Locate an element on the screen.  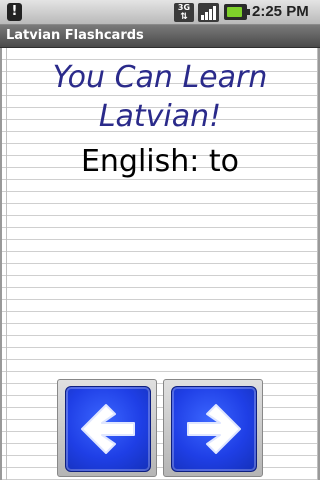
status-bar: ! 3G ⇅ 2:25 PM is located at coordinates (160, 12).